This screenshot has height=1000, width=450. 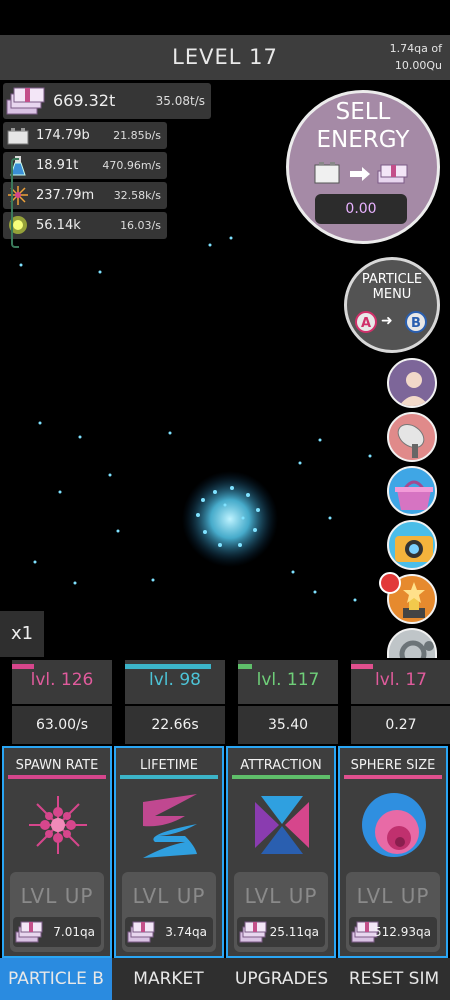 I want to click on main-currency-rate: 35.08t/s, so click(x=180, y=101).